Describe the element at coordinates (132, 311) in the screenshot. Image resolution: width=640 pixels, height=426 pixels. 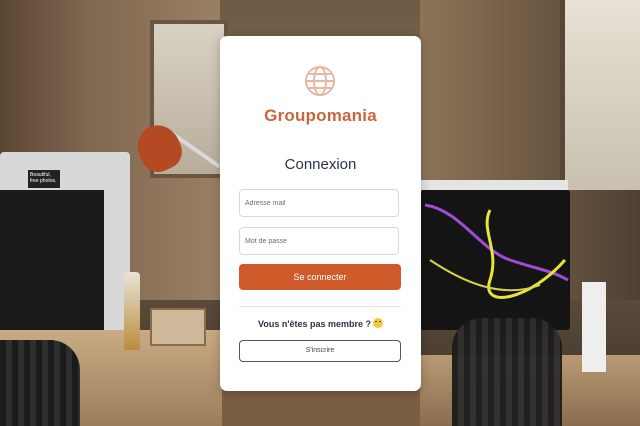
I see `bottle` at that location.